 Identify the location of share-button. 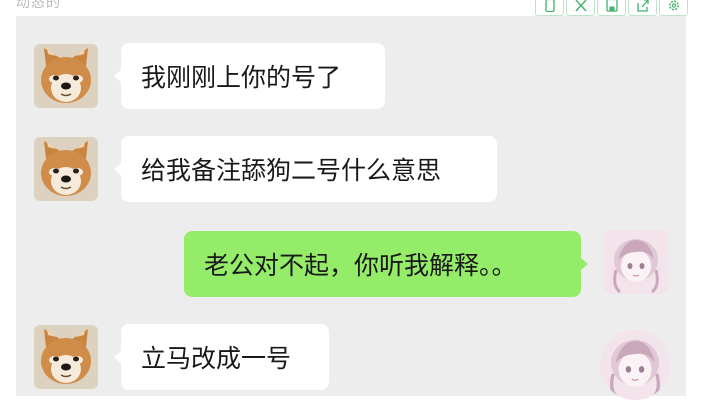
(642, 8).